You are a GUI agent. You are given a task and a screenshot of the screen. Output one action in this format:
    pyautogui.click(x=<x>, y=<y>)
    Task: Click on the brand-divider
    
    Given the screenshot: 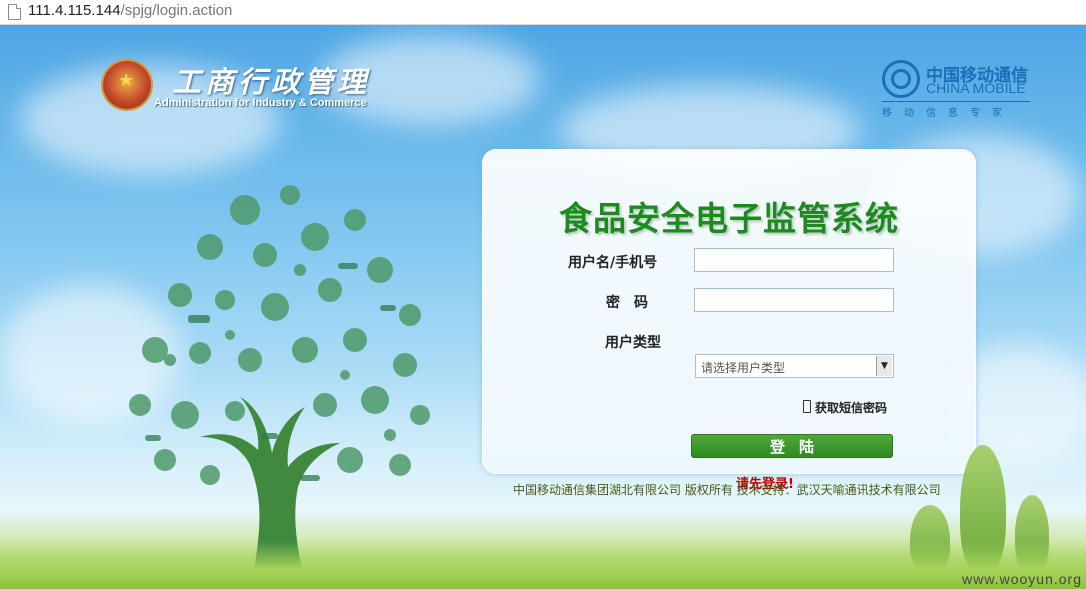 What is the action you would take?
    pyautogui.click(x=956, y=101)
    